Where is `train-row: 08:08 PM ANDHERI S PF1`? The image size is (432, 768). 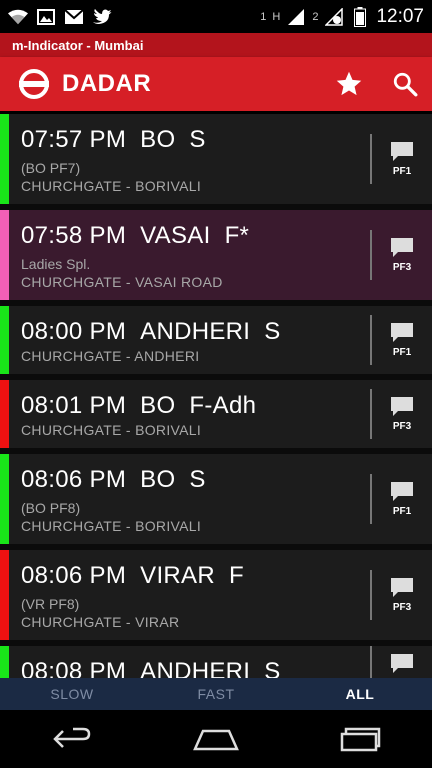
train-row: 08:08 PM ANDHERI S PF1 is located at coordinates (216, 662).